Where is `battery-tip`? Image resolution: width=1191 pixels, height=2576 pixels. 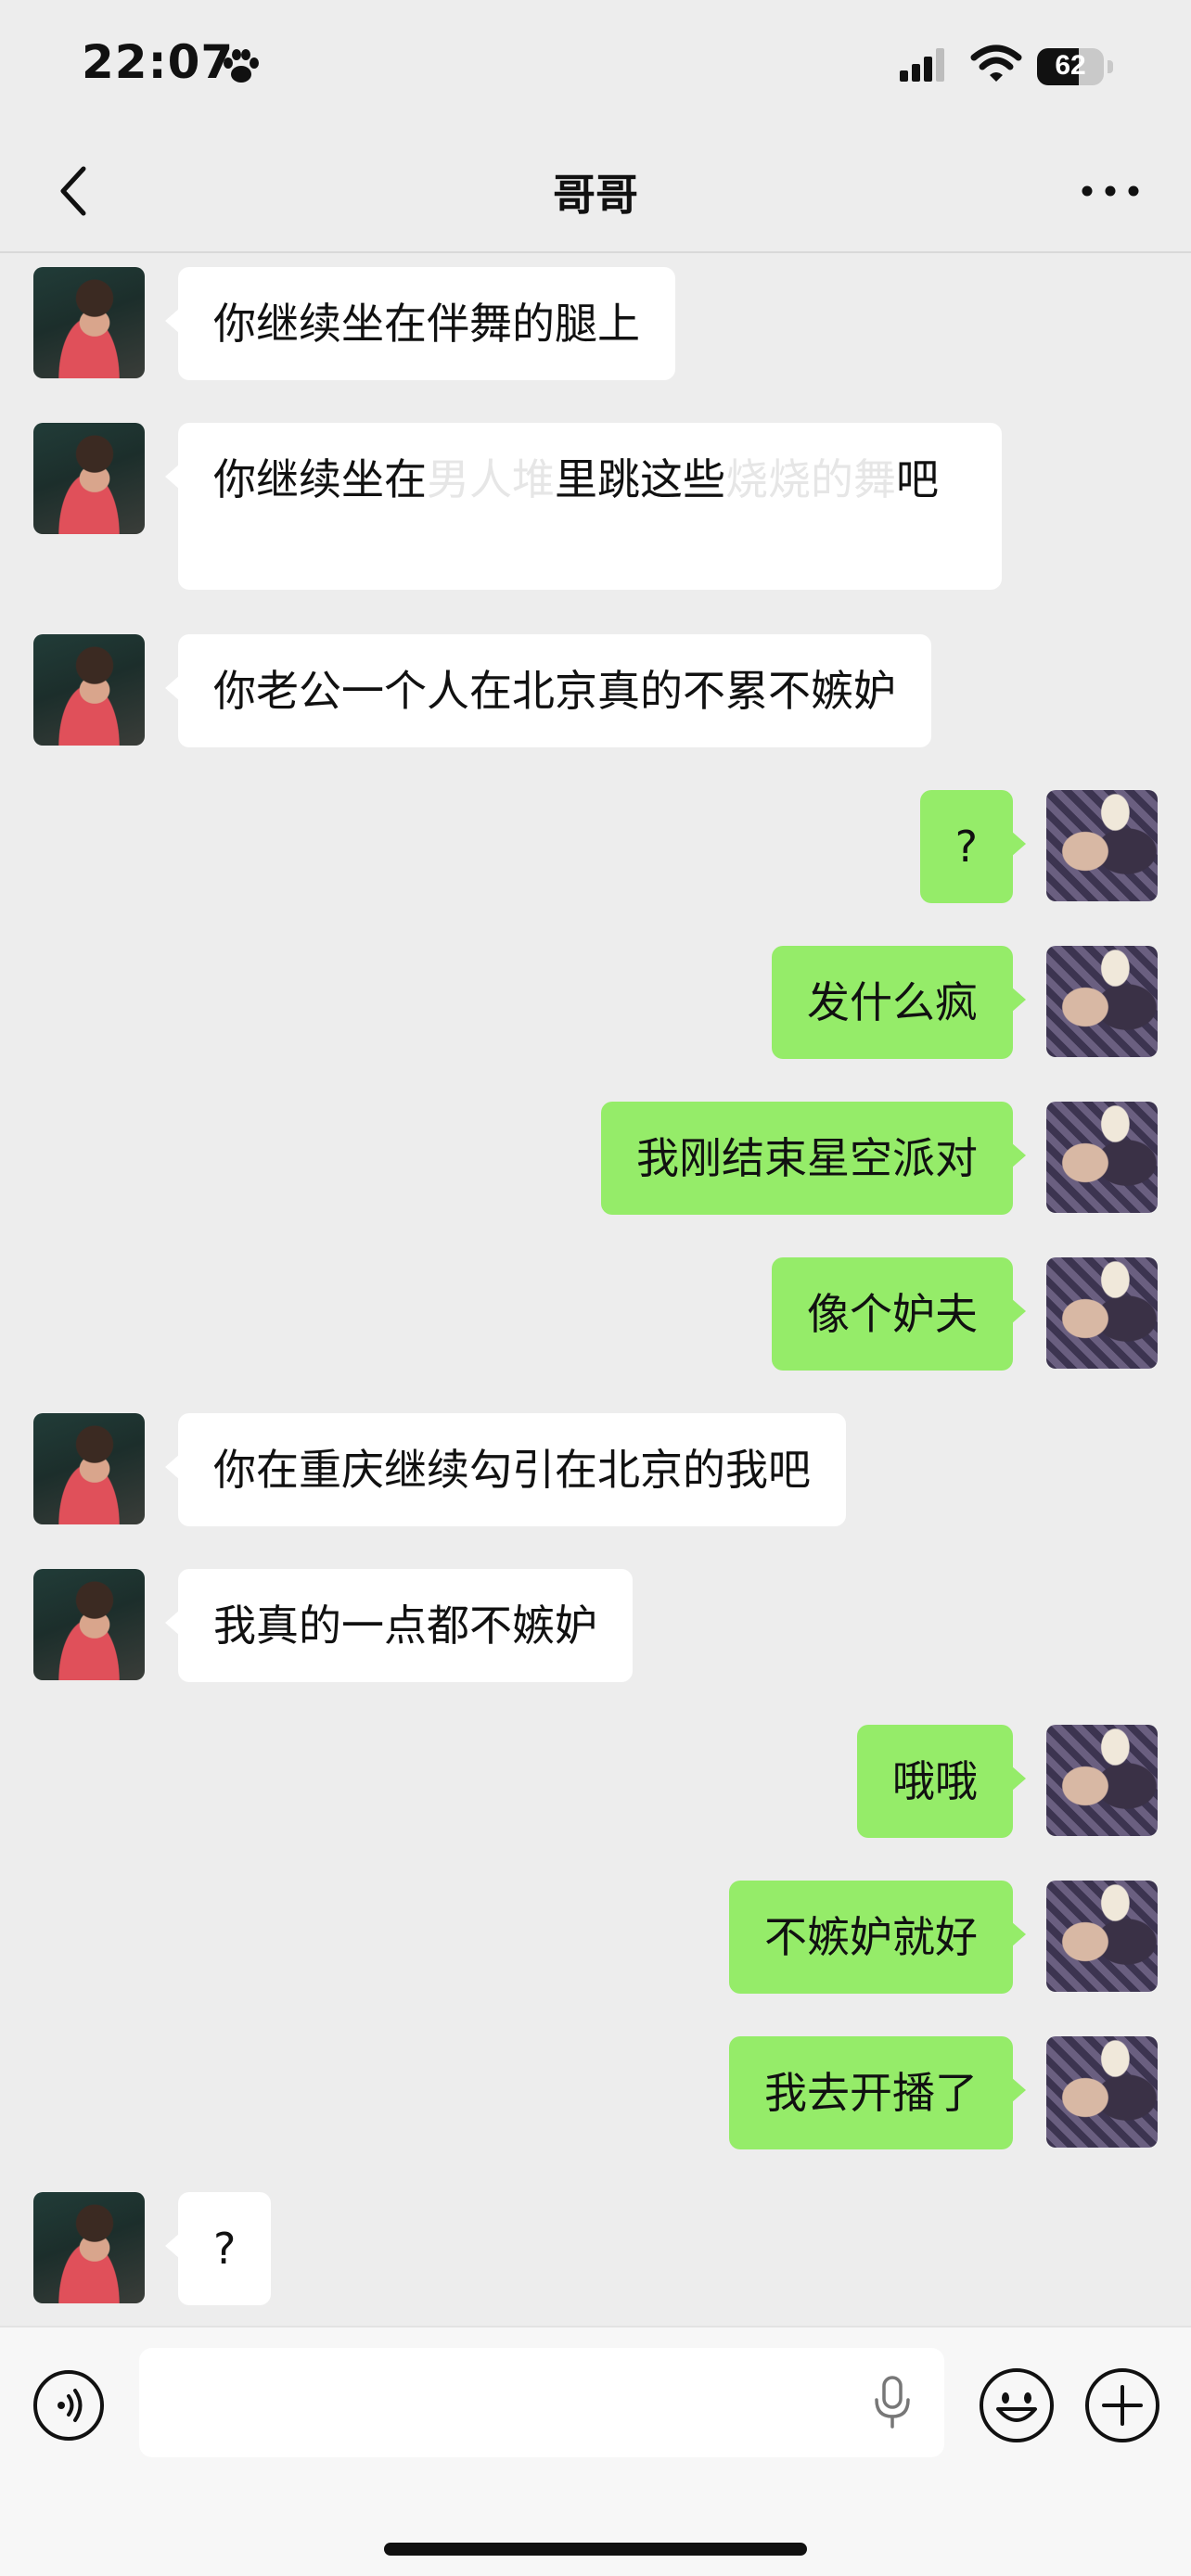 battery-tip is located at coordinates (1110, 66).